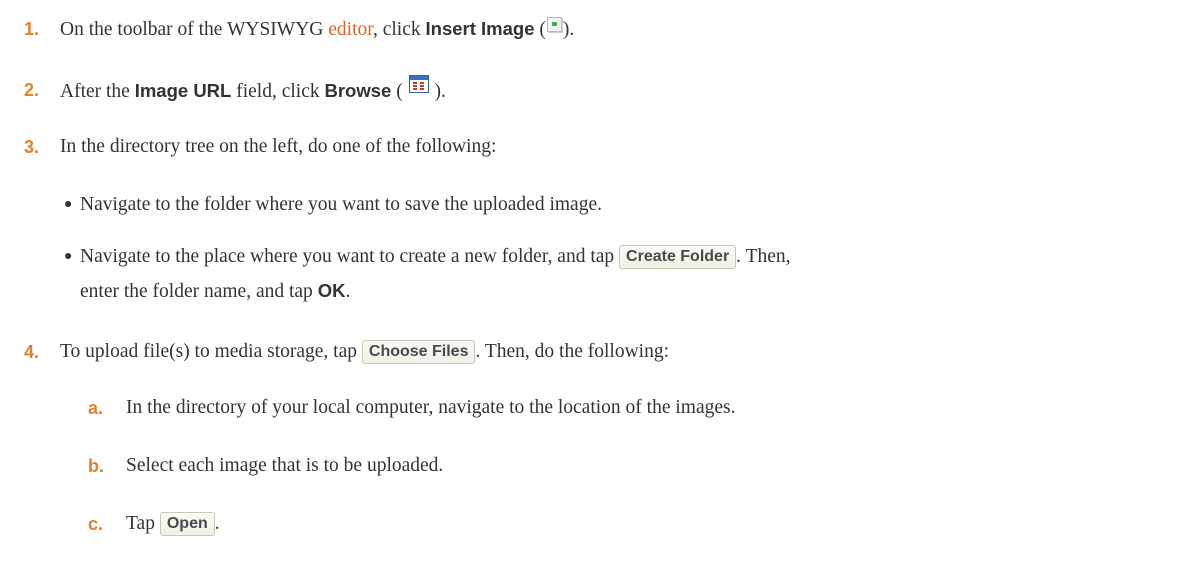 Image resolution: width=1195 pixels, height=583 pixels. What do you see at coordinates (540, 29) in the screenshot?
I see `step-1-paren-open: (` at bounding box center [540, 29].